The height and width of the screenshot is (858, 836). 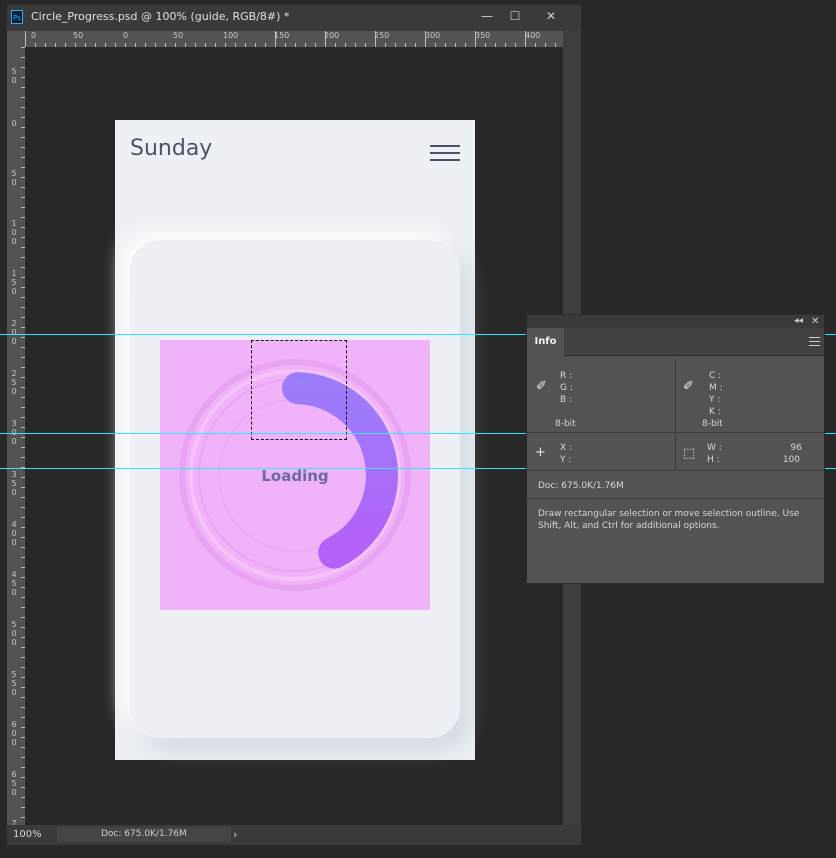 What do you see at coordinates (796, 448) in the screenshot?
I see `info-w-value: 96` at bounding box center [796, 448].